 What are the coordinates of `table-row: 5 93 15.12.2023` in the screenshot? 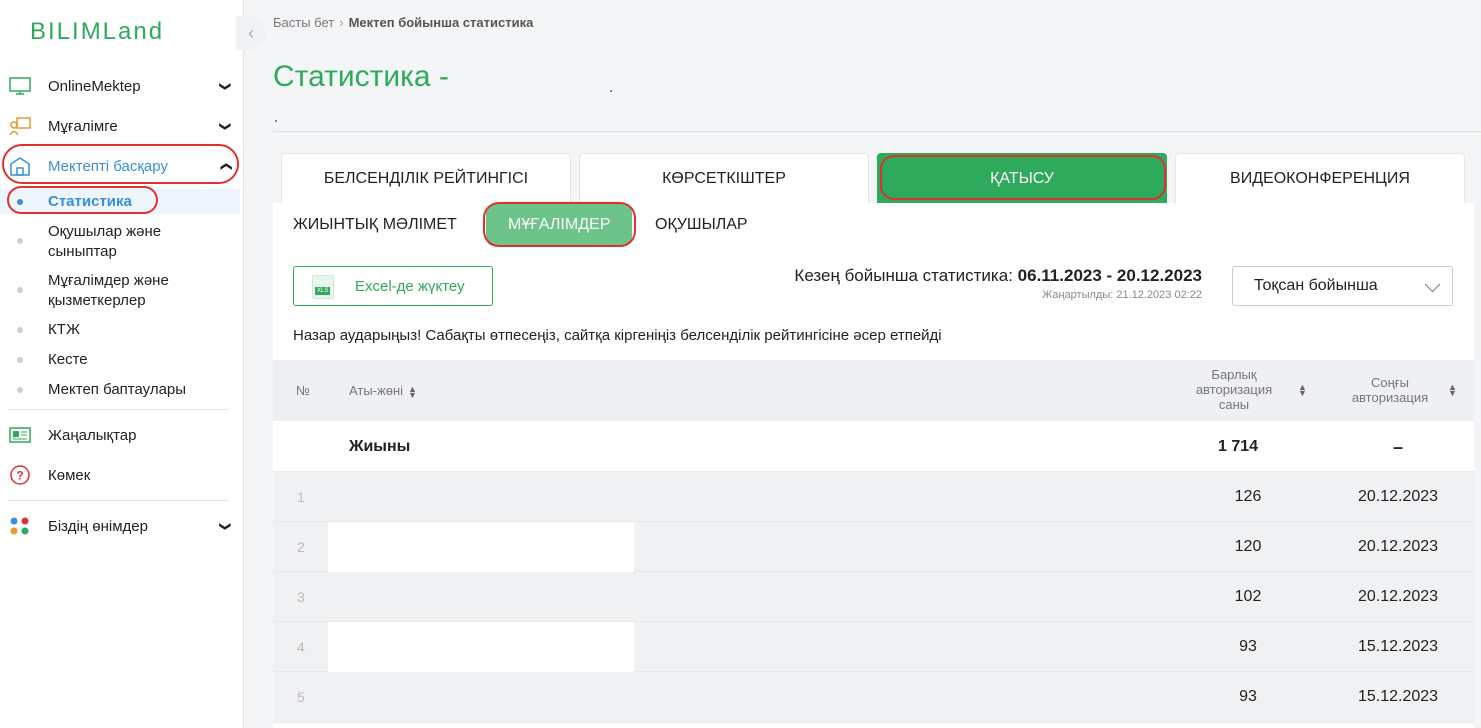 It's located at (873, 697).